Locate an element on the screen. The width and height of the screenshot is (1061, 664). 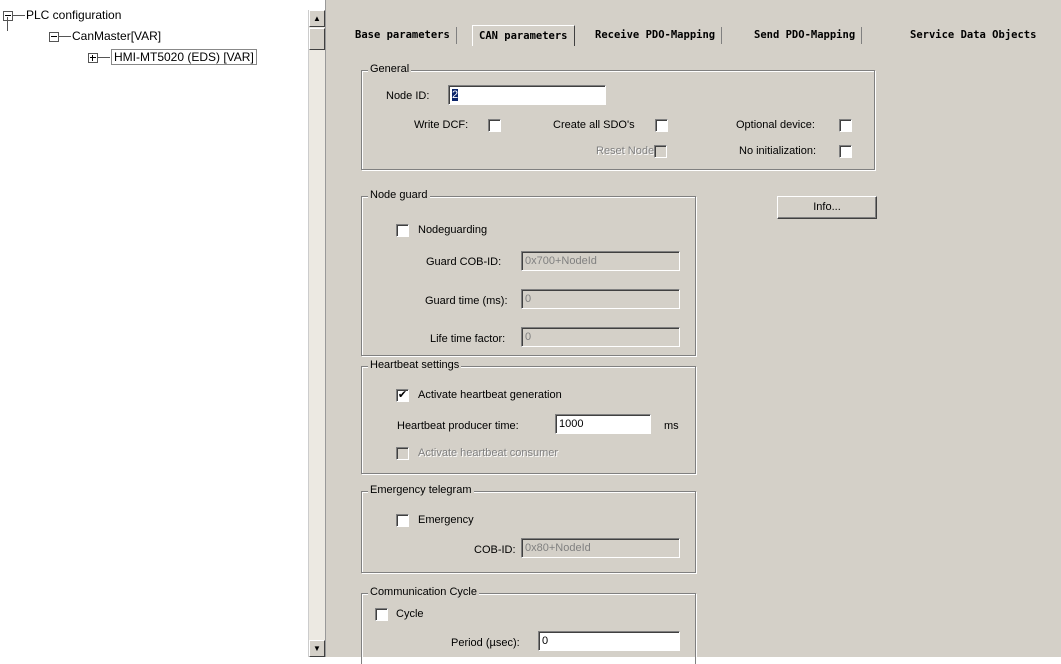
reset-node-label: Reset Node: is located at coordinates (627, 151).